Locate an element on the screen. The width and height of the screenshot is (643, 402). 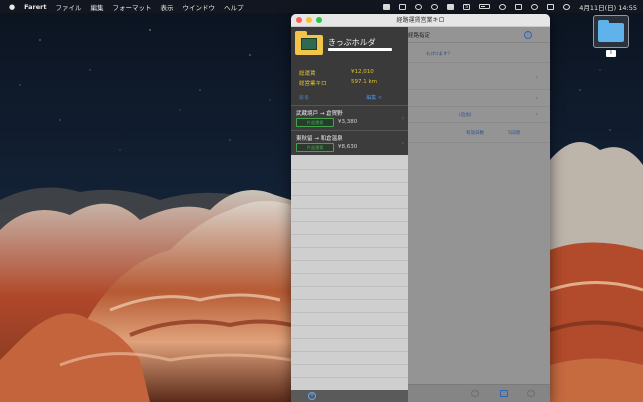
sidebar-toolbar: + is located at coordinates (349, 396).